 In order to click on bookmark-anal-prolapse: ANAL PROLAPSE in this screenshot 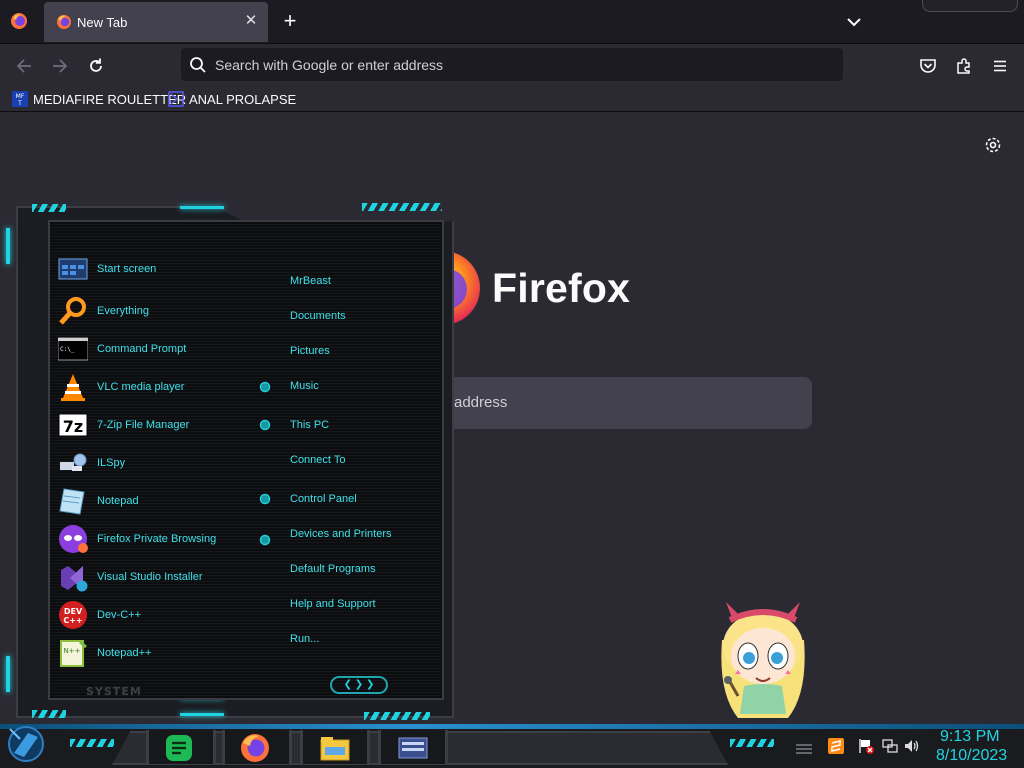, I will do `click(232, 99)`.